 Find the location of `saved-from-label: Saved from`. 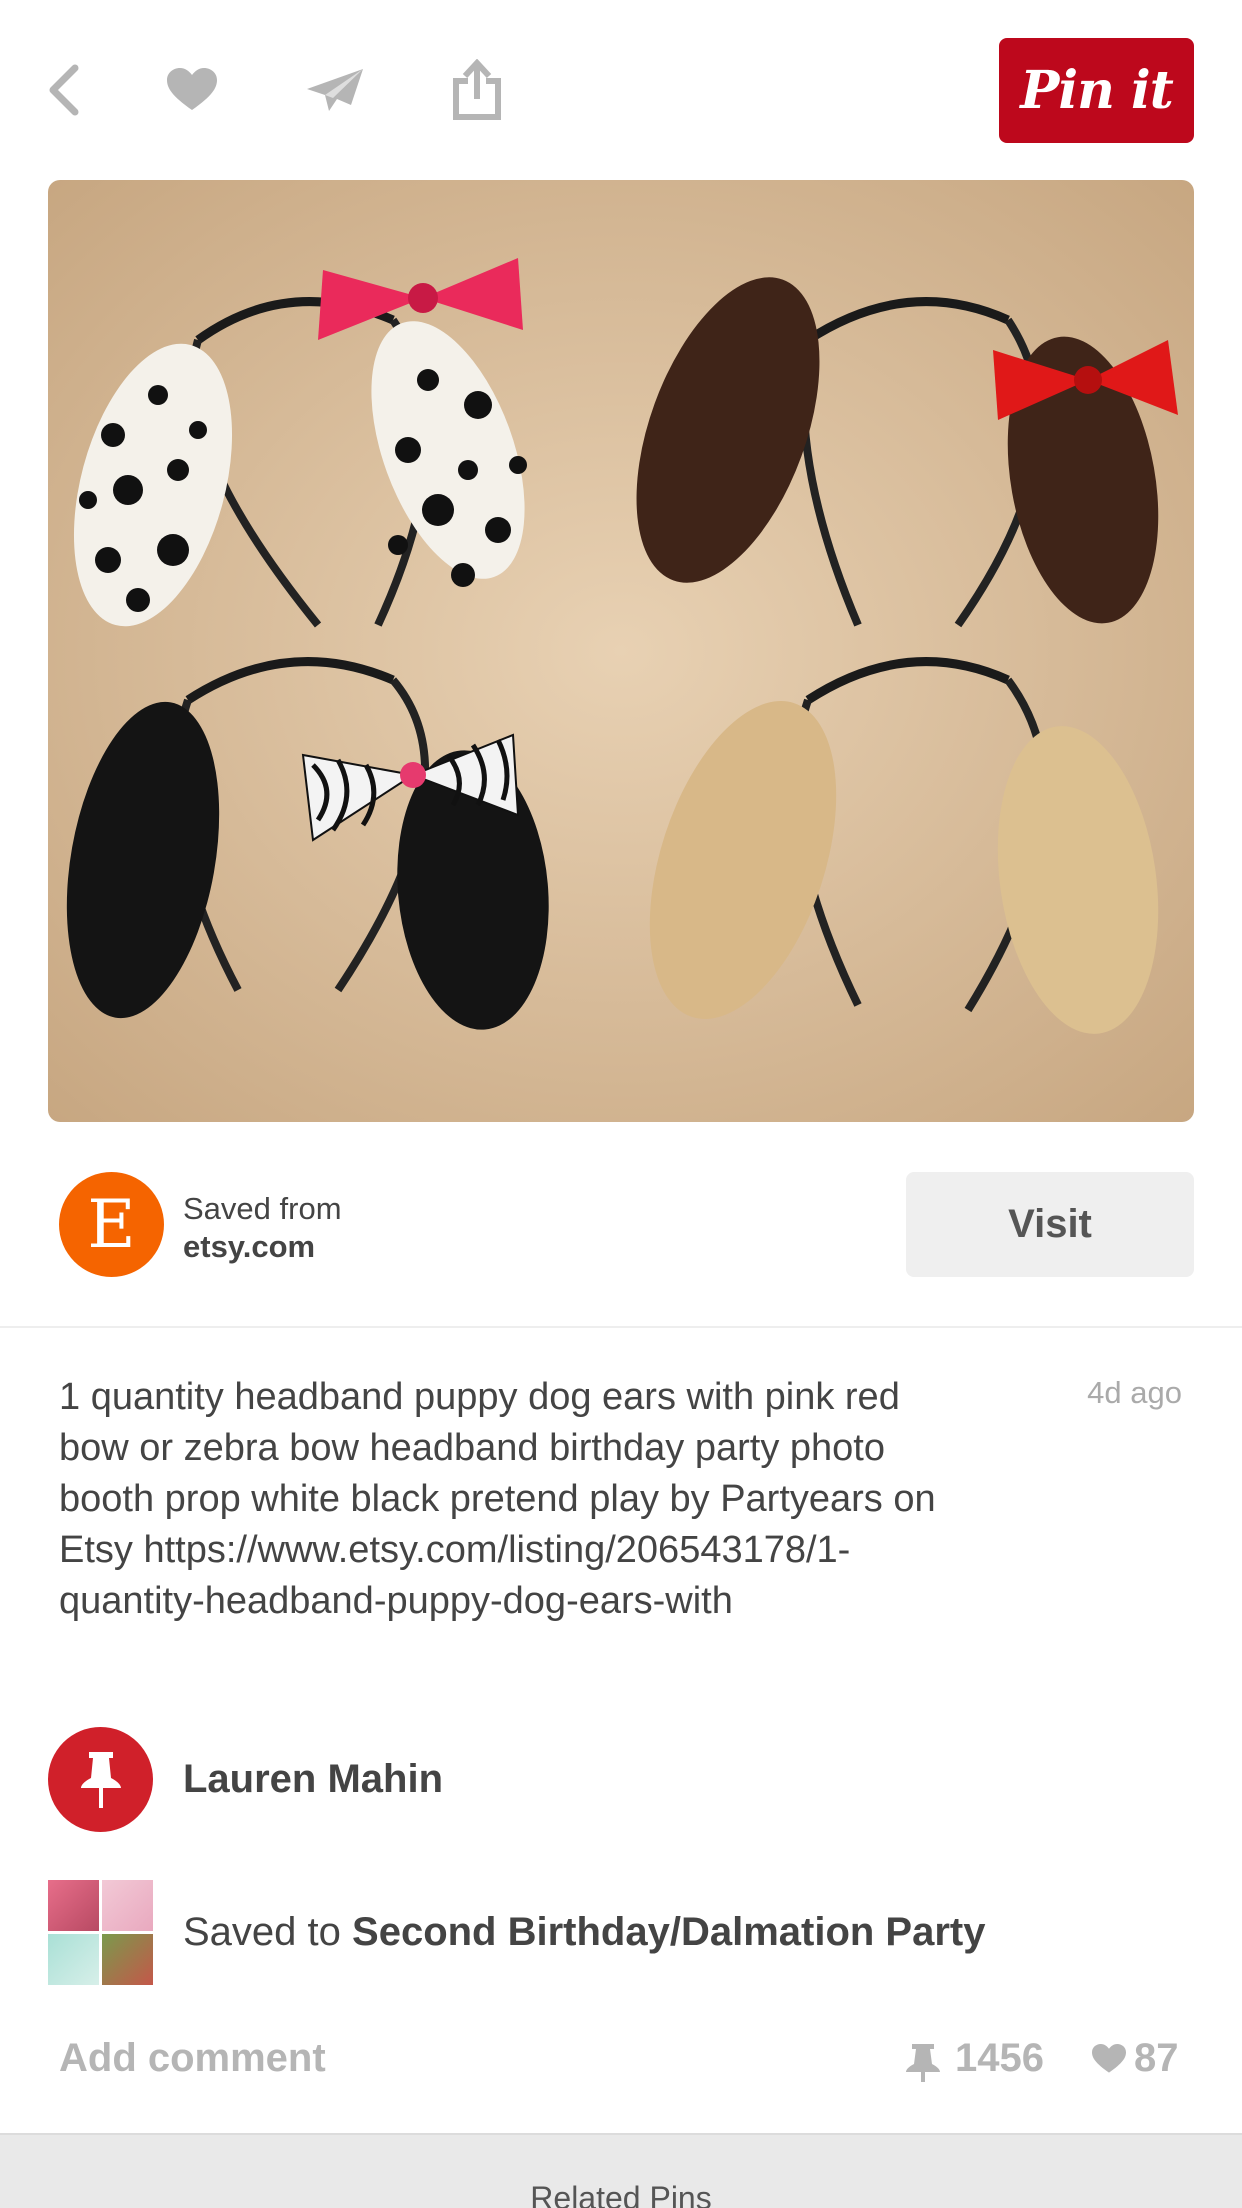

saved-from-label: Saved from is located at coordinates (262, 1208).